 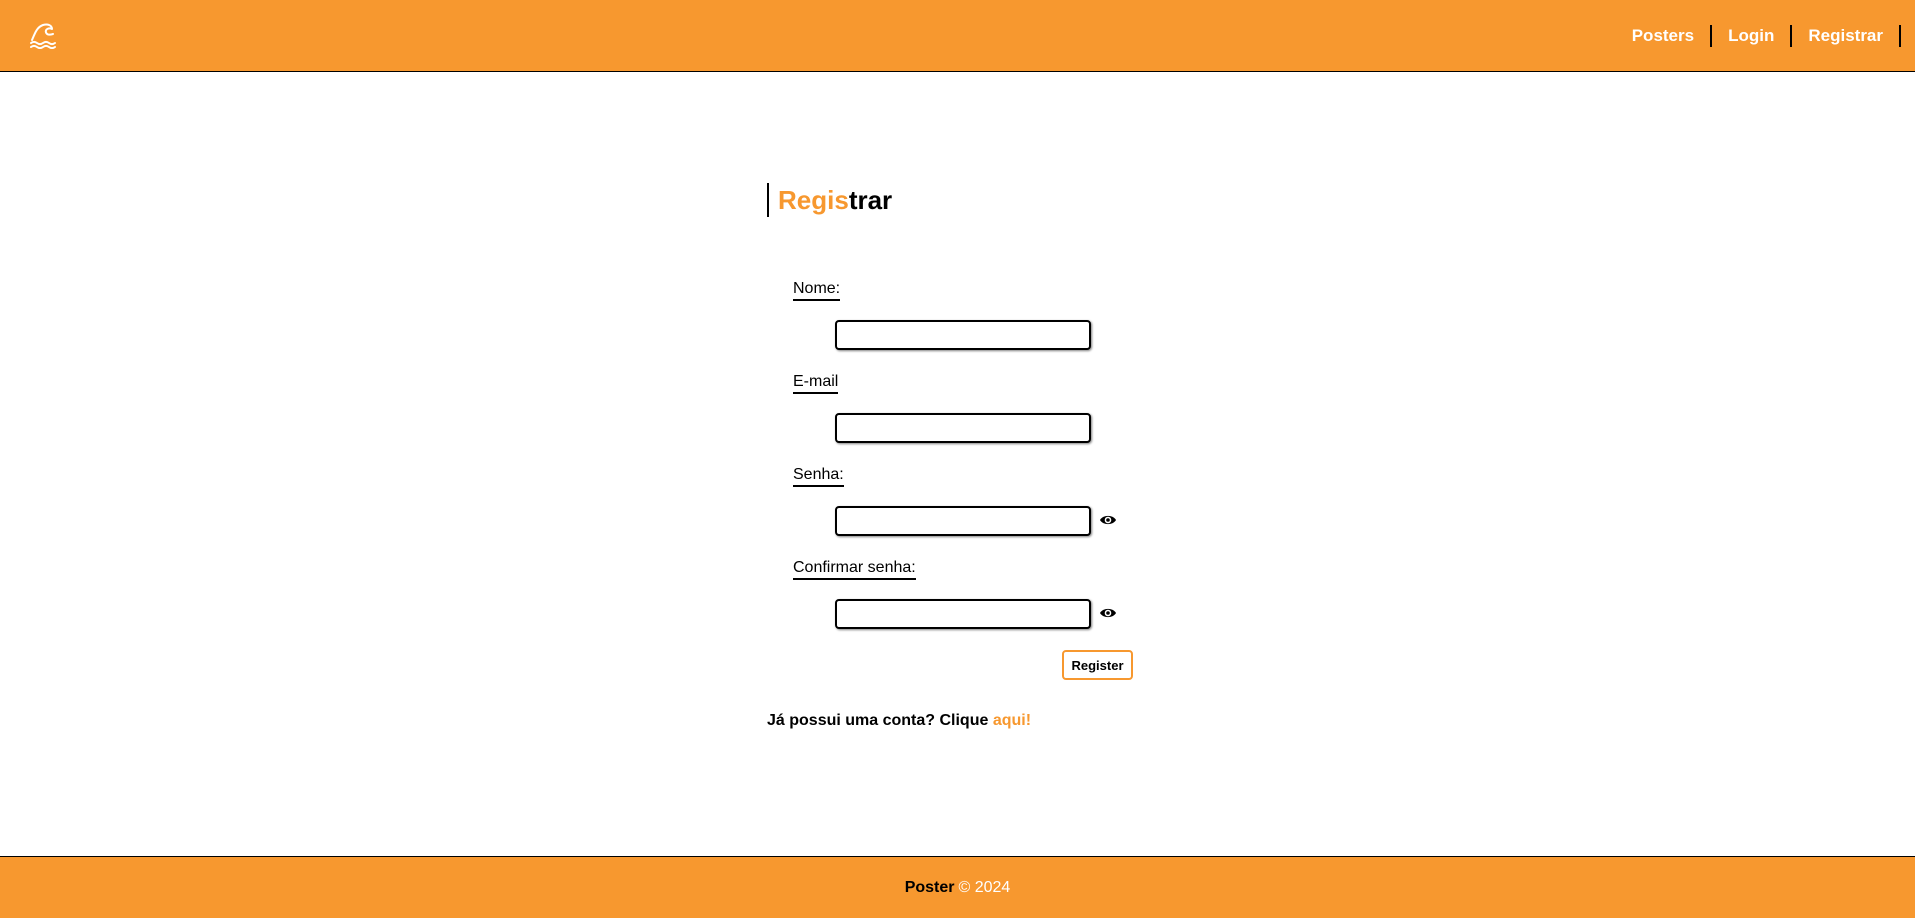 What do you see at coordinates (984, 887) in the screenshot?
I see `footer-copyright: © 2024` at bounding box center [984, 887].